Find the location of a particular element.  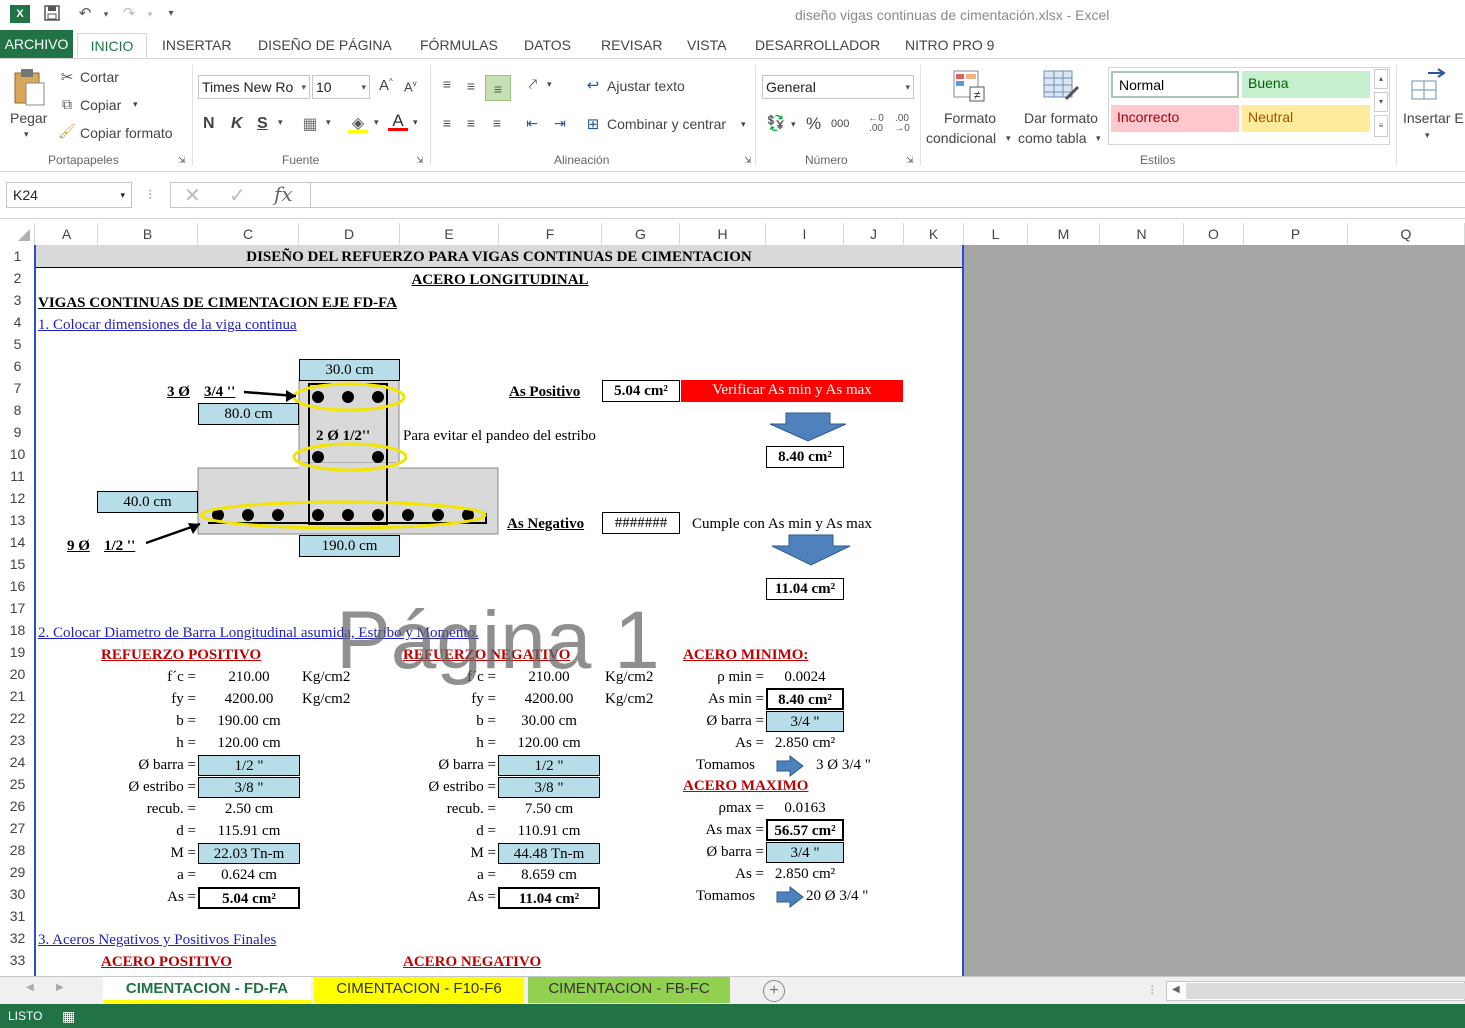

column-header: D is located at coordinates (349, 234).